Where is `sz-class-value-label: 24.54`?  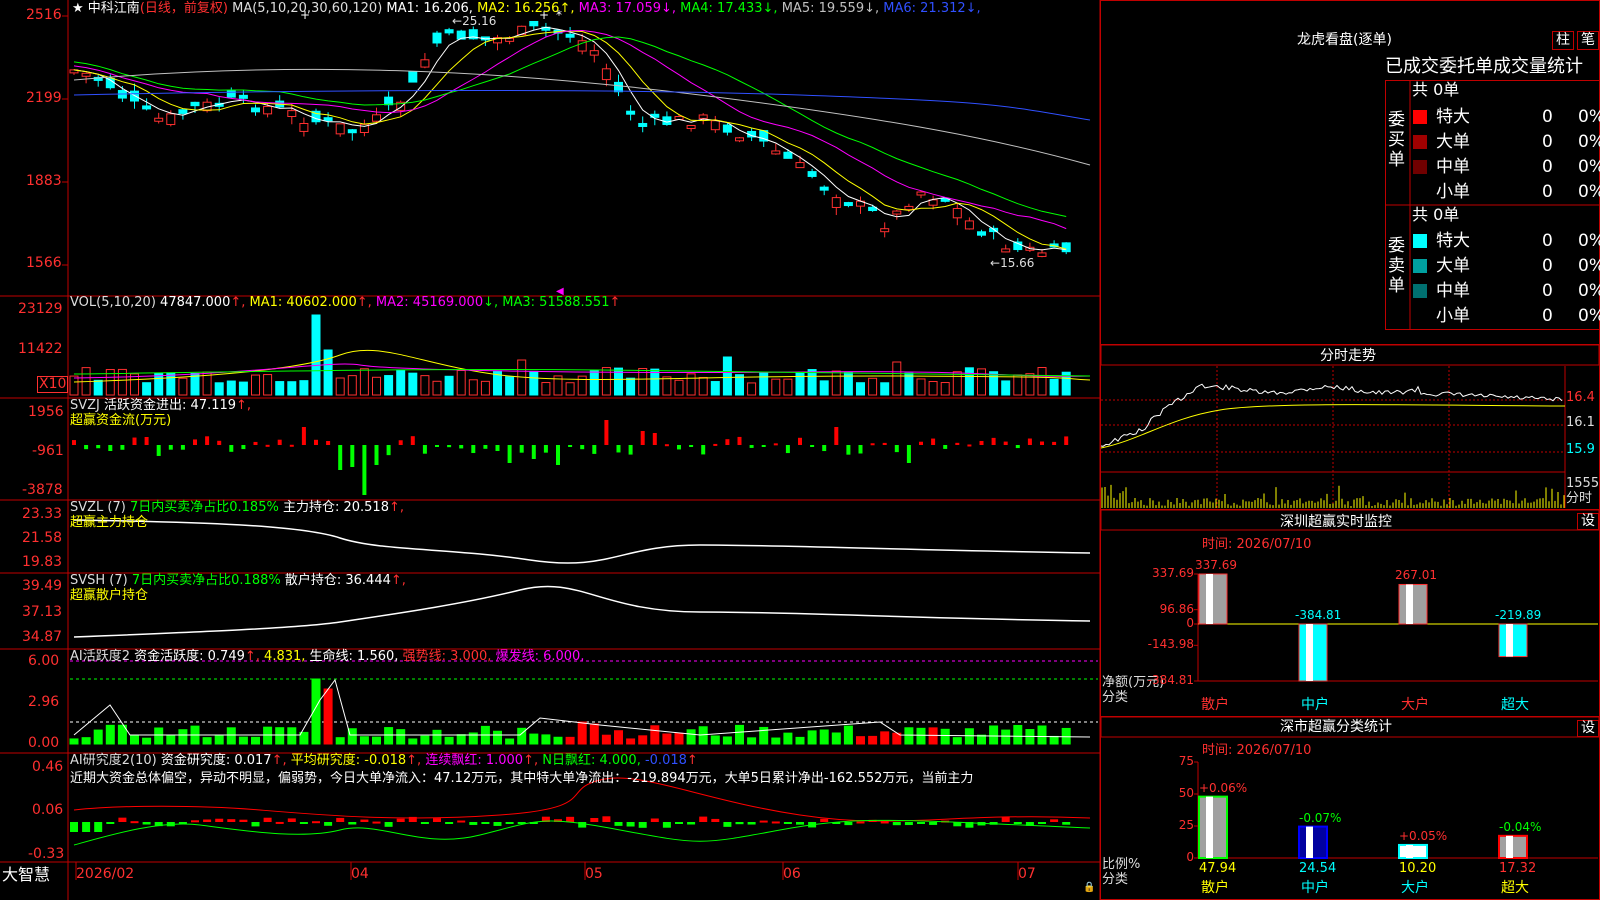 sz-class-value-label: 24.54 is located at coordinates (1318, 868).